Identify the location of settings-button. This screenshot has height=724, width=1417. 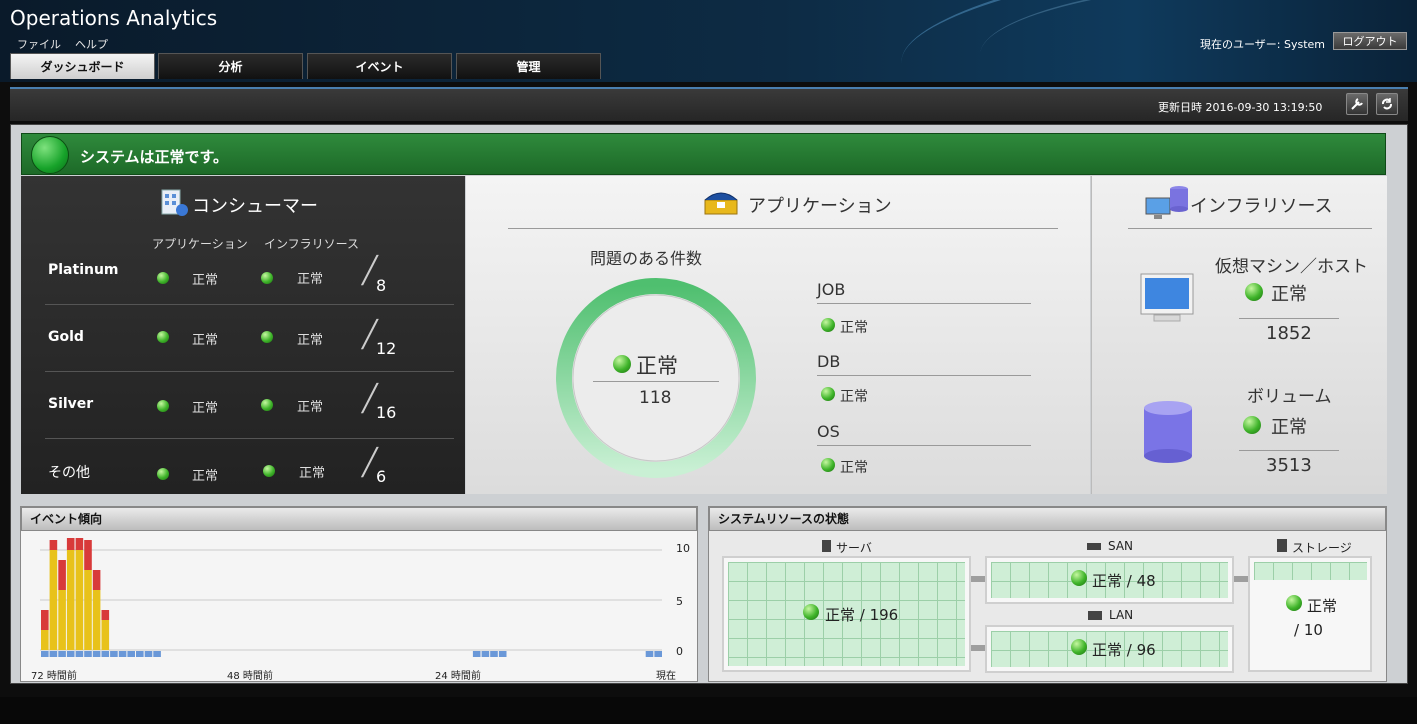
(1357, 104).